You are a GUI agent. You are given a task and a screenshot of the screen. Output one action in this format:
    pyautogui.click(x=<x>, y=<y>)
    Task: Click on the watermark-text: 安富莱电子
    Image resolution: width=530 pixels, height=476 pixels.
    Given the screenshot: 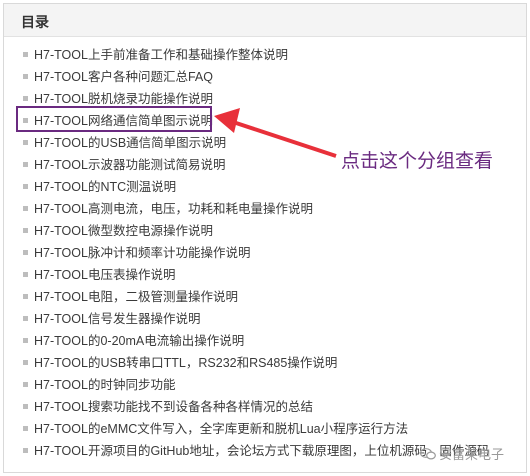 What is the action you would take?
    pyautogui.click(x=472, y=454)
    